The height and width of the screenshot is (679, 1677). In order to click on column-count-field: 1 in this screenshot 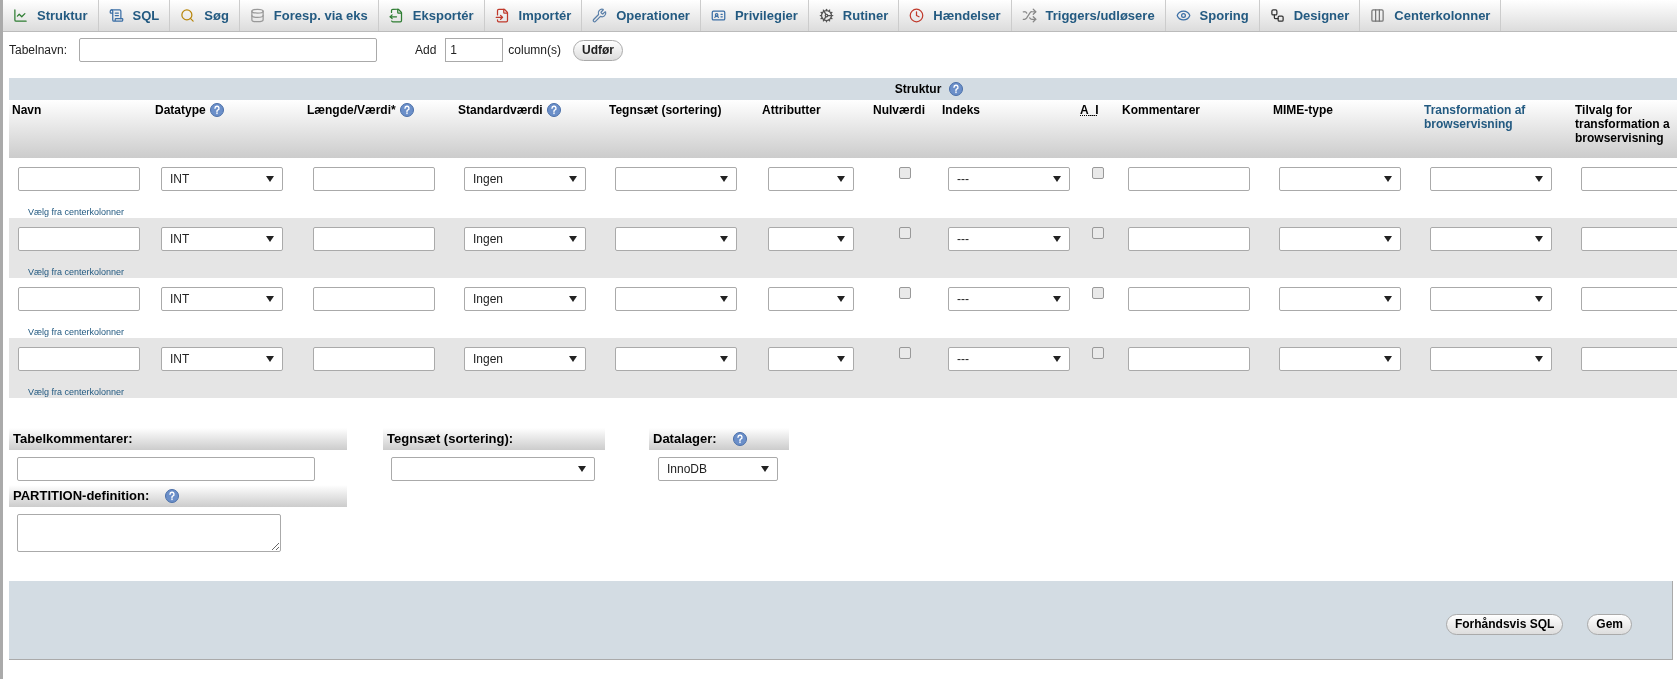, I will do `click(474, 50)`.